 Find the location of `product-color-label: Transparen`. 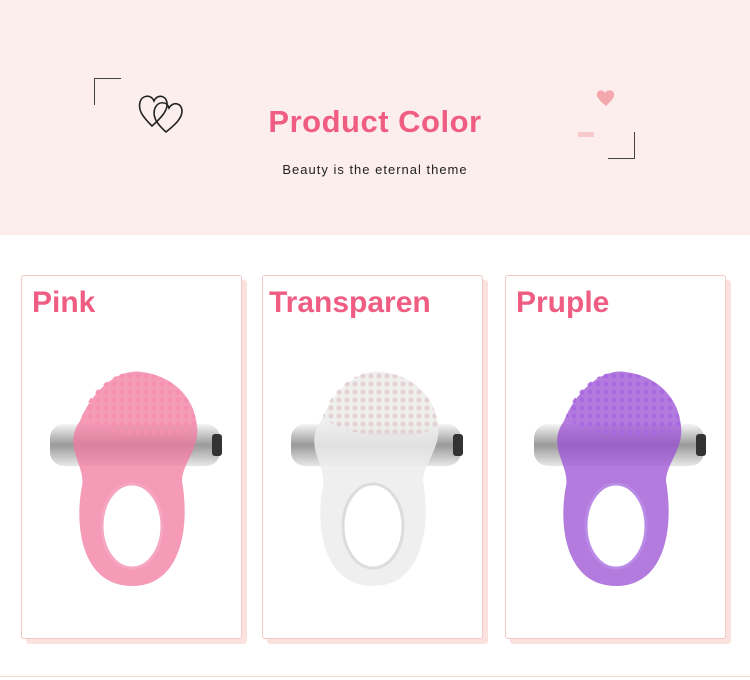

product-color-label: Transparen is located at coordinates (350, 302).